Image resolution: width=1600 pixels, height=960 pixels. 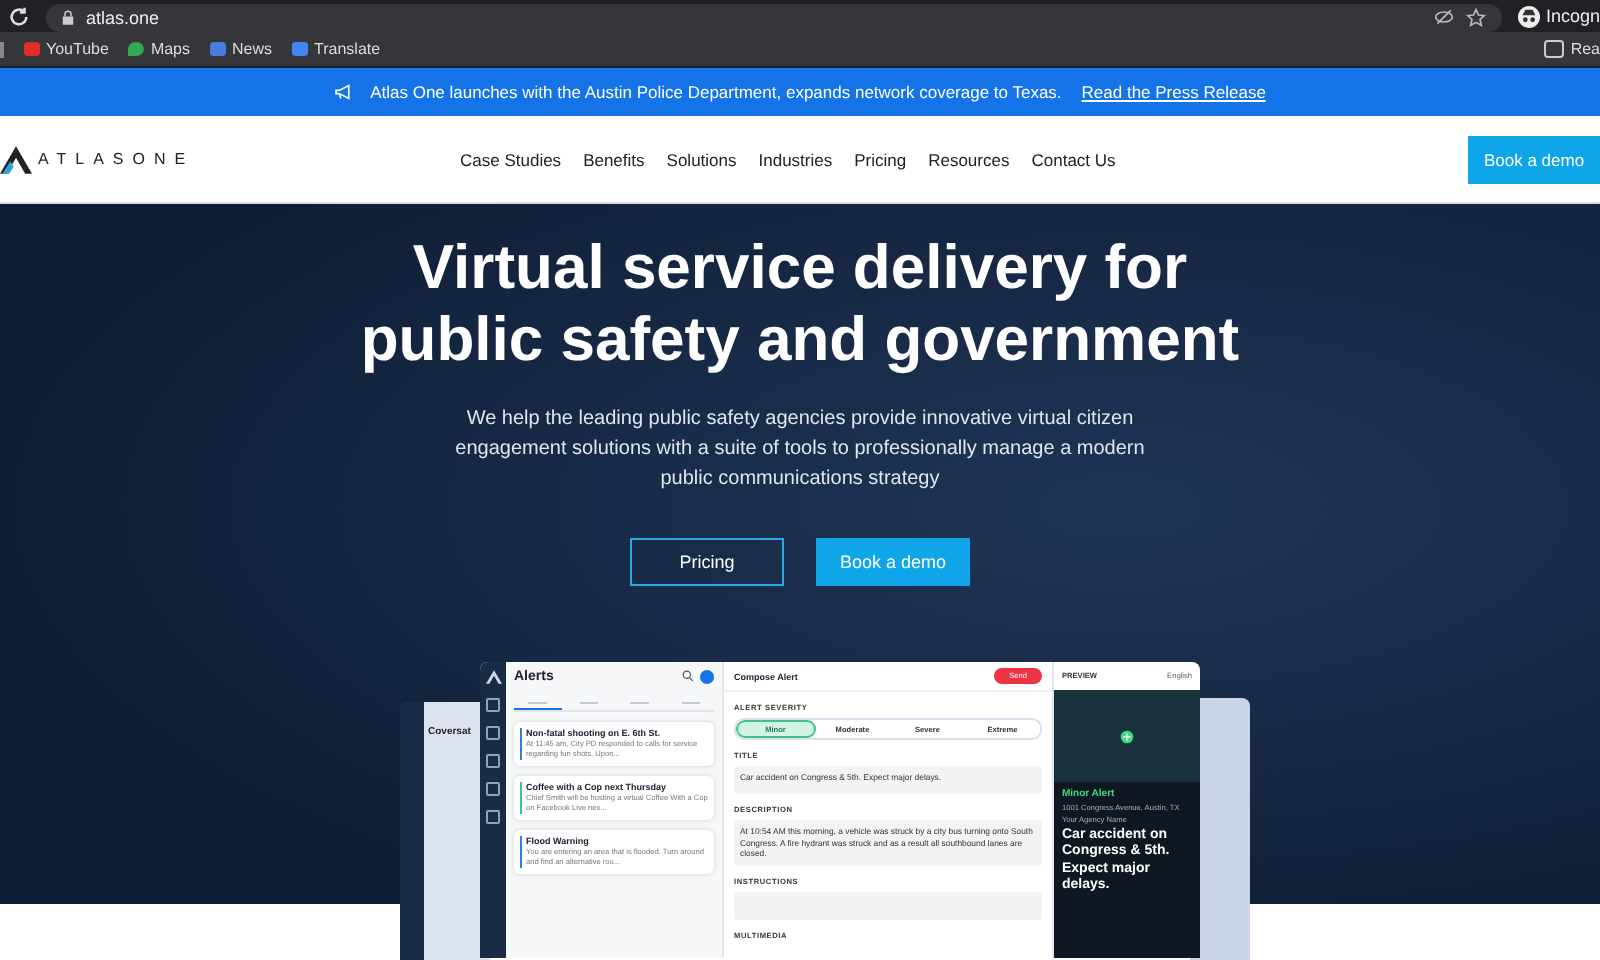 What do you see at coordinates (19, 16) in the screenshot?
I see `reload-icon` at bounding box center [19, 16].